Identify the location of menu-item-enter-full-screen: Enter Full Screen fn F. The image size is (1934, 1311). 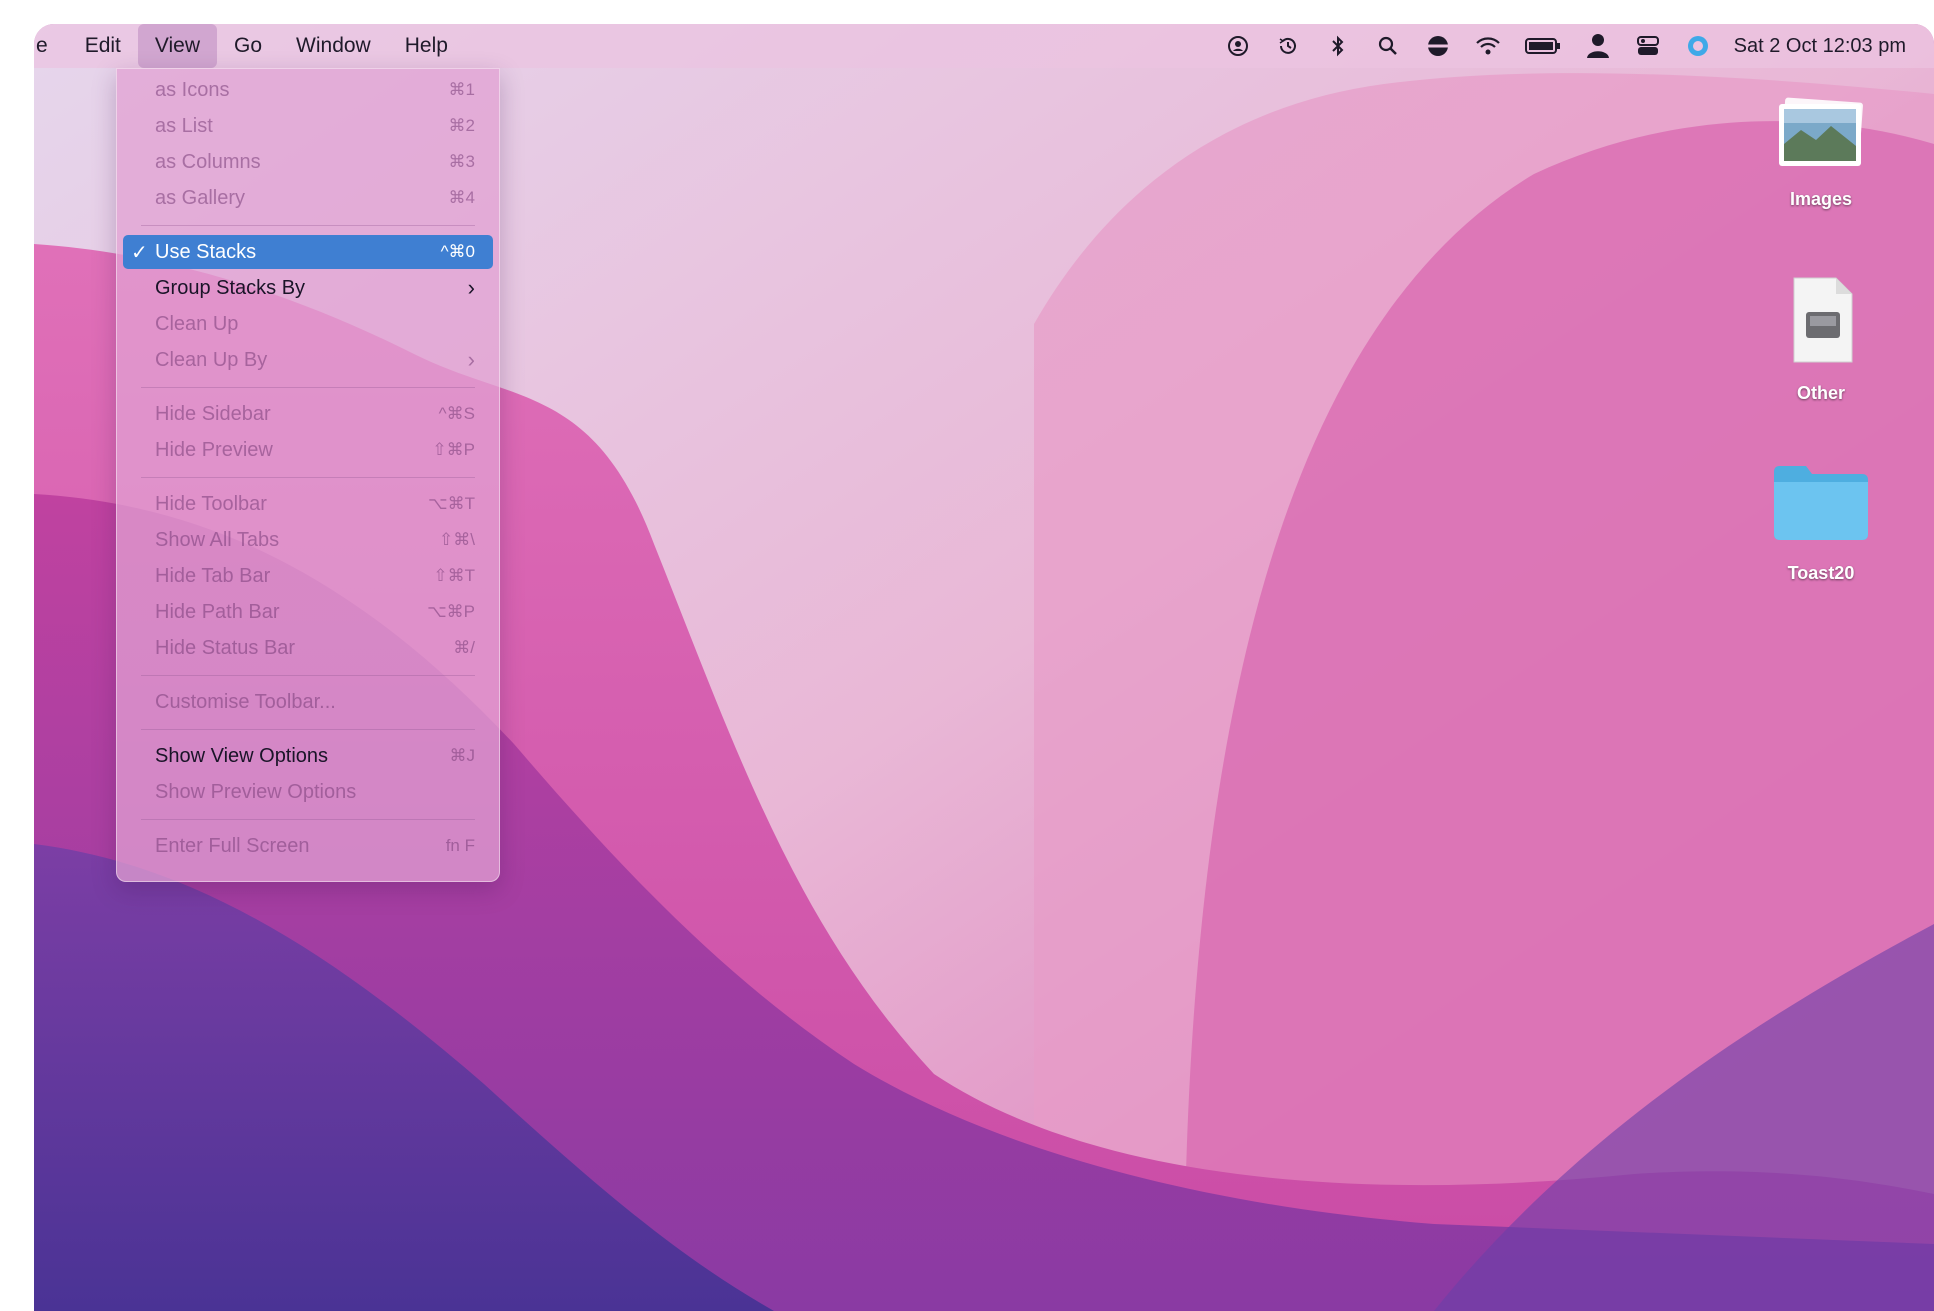
(308, 846).